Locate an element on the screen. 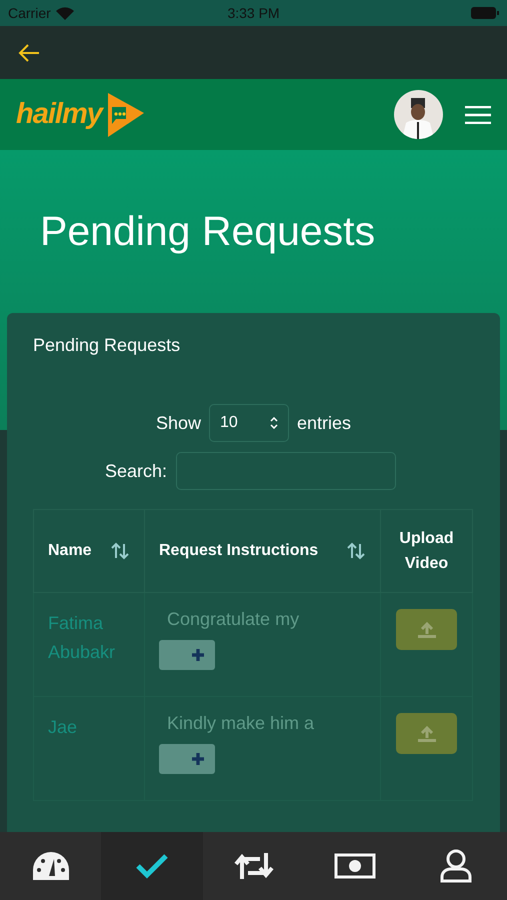  instruction-text: Kindly make him a is located at coordinates (241, 723).